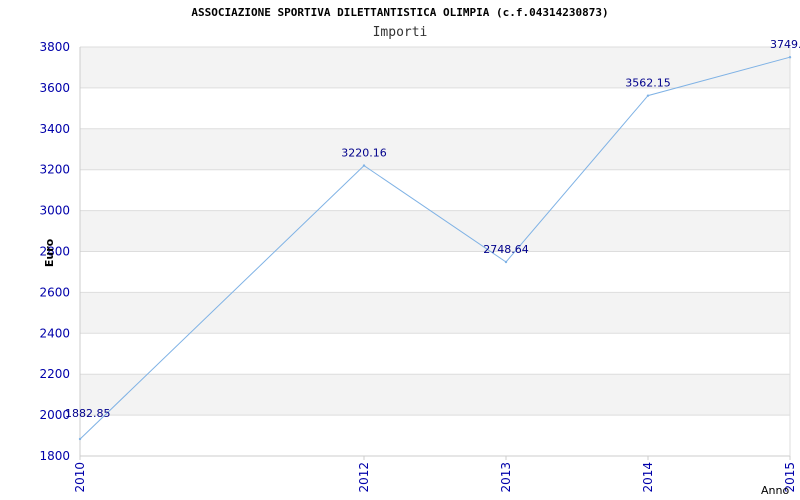  I want to click on y-tick-label: 3600, so click(54, 88).